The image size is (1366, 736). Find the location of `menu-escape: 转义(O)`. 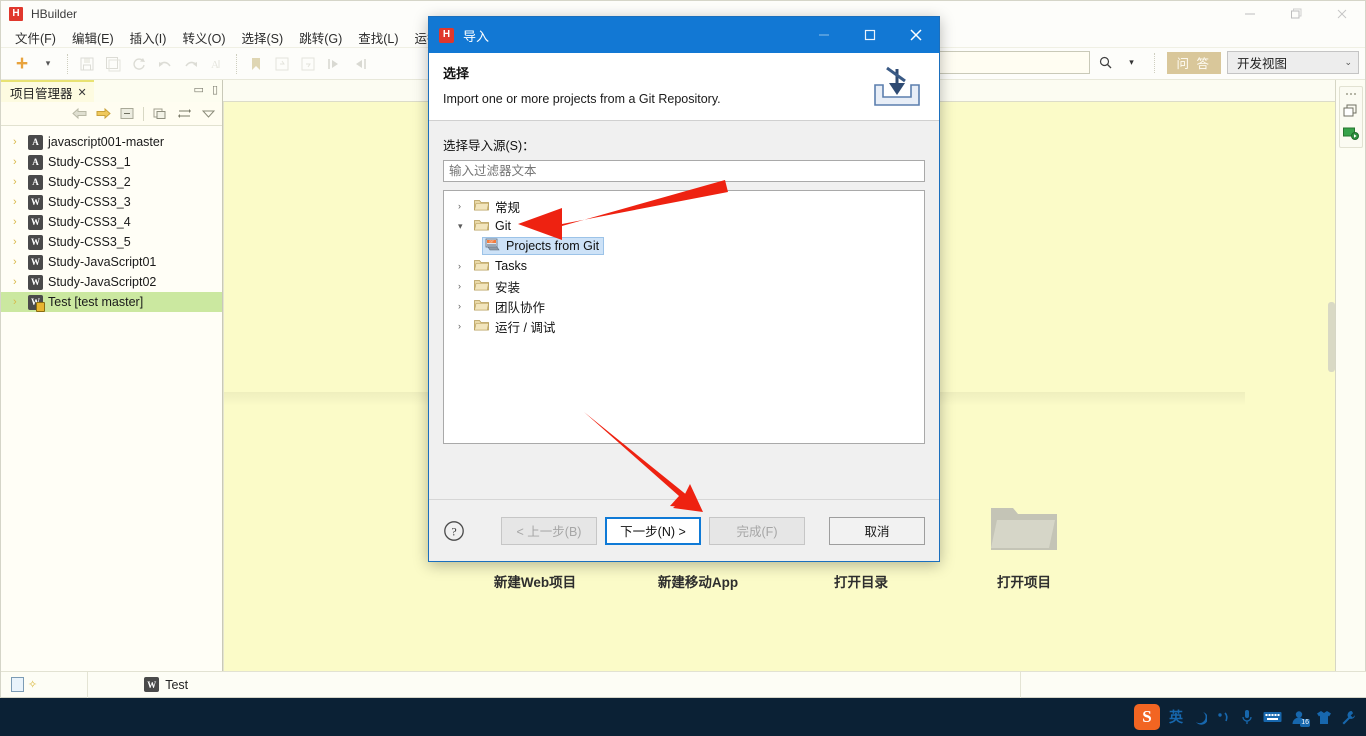

menu-escape: 转义(O) is located at coordinates (203, 37).